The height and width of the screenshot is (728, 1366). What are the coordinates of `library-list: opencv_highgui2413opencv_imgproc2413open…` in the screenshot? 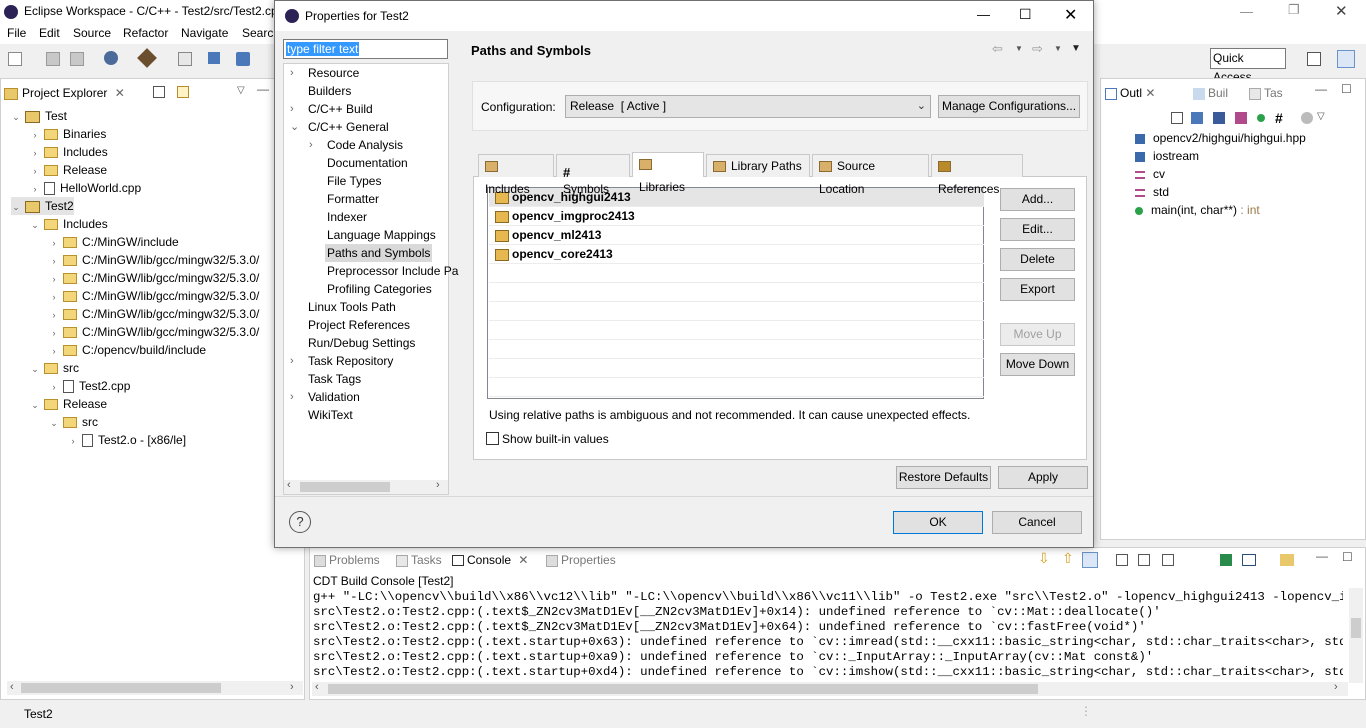 It's located at (735, 293).